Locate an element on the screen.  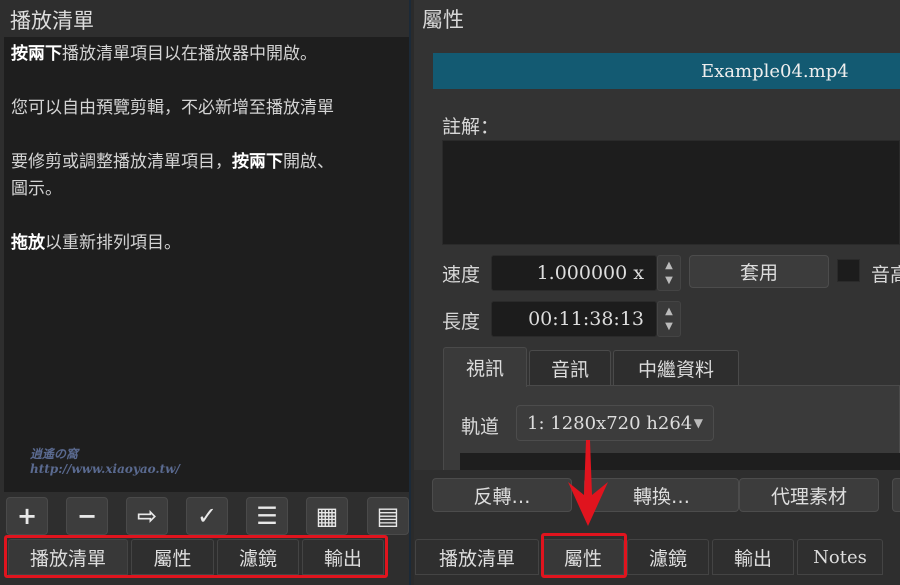
track-dropdown: 1: 1280x720 h264 ▼ is located at coordinates (615, 423).